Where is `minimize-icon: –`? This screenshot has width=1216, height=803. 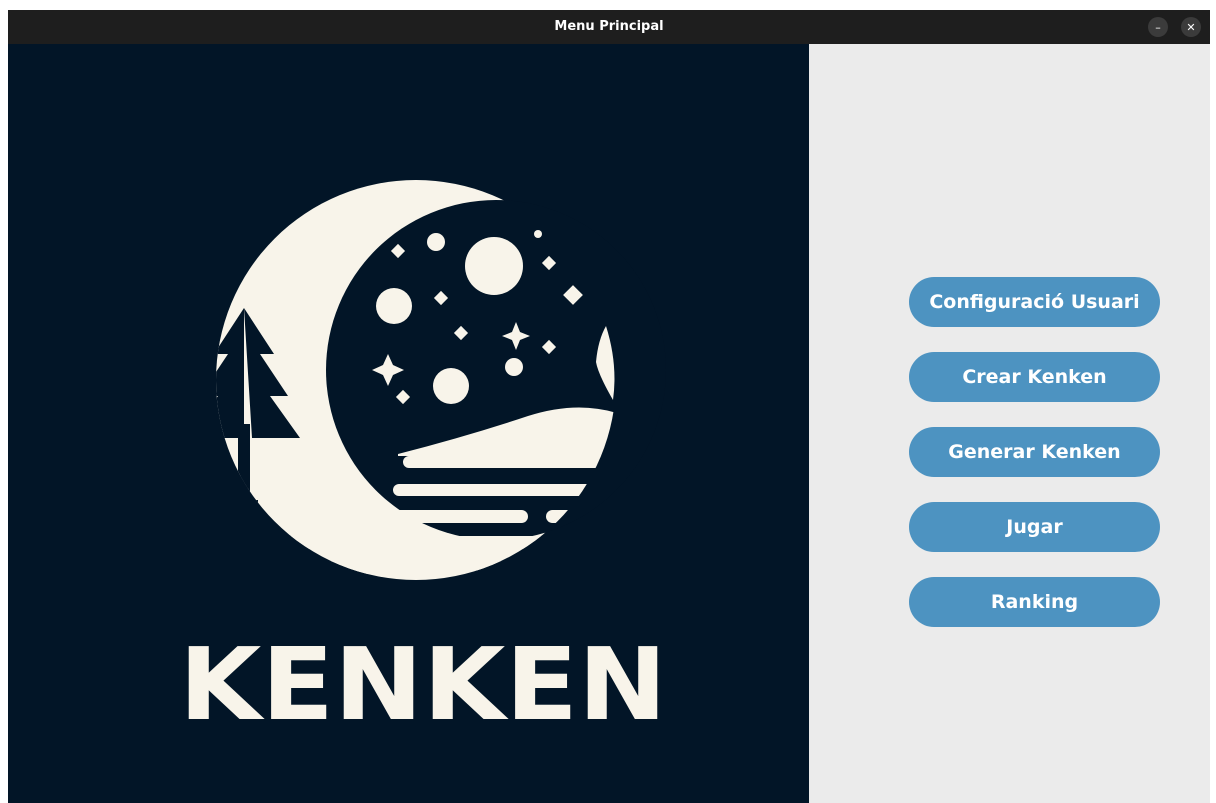
minimize-icon: – is located at coordinates (1158, 27).